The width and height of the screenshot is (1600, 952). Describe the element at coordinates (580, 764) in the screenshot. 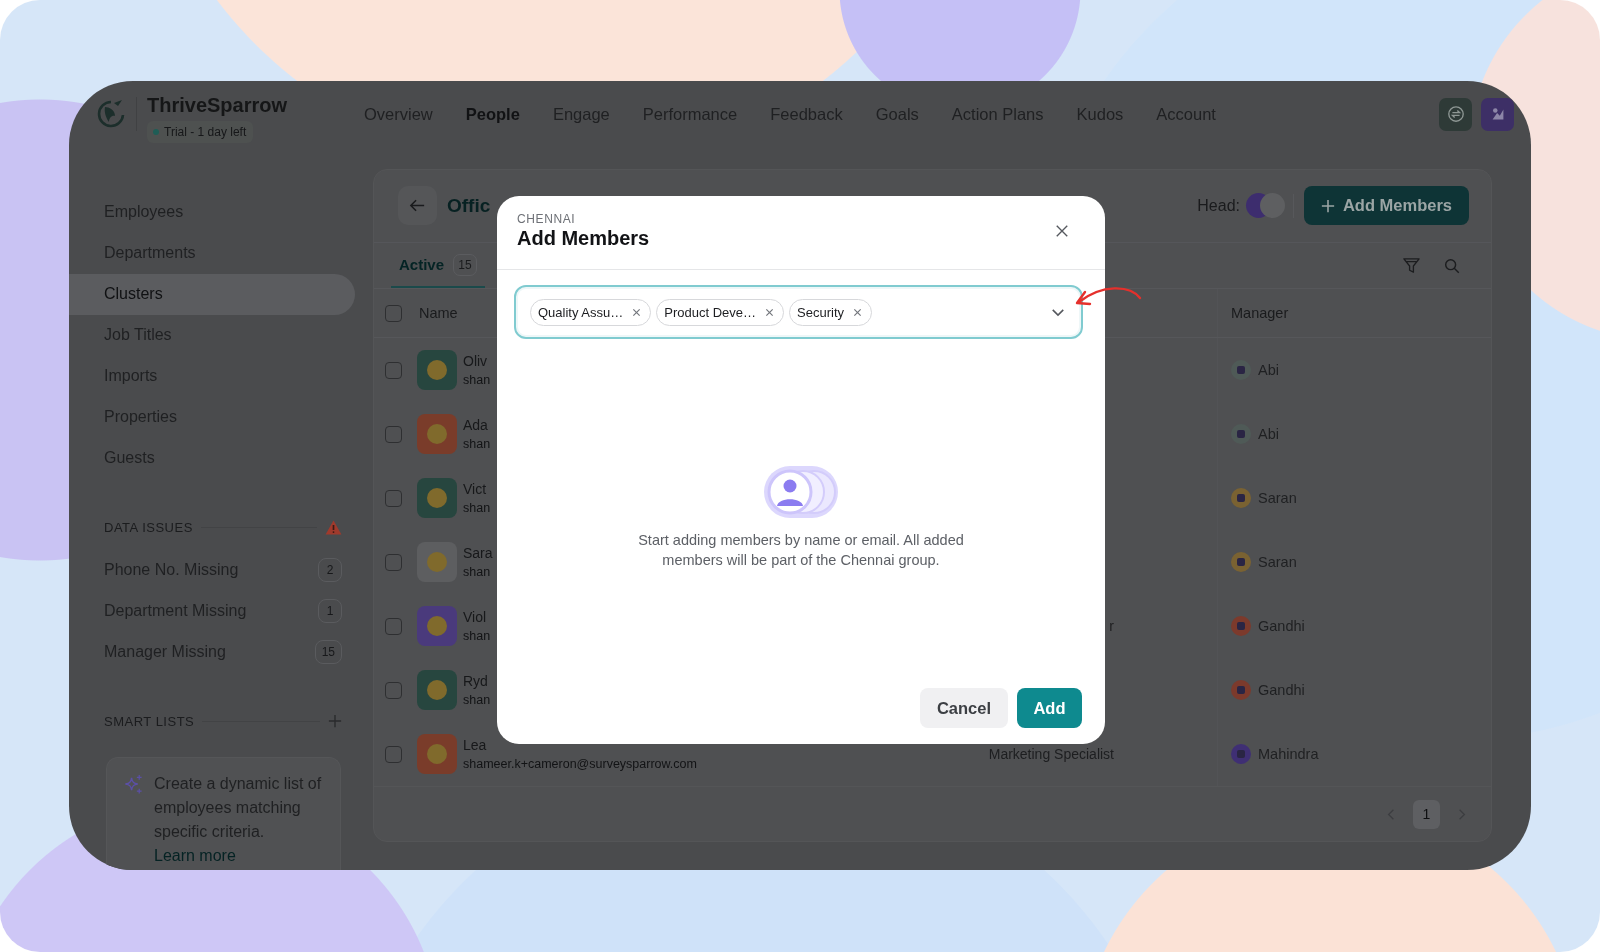

I see `employee-email: shameer.k+cameron@surveysparrow.com` at that location.